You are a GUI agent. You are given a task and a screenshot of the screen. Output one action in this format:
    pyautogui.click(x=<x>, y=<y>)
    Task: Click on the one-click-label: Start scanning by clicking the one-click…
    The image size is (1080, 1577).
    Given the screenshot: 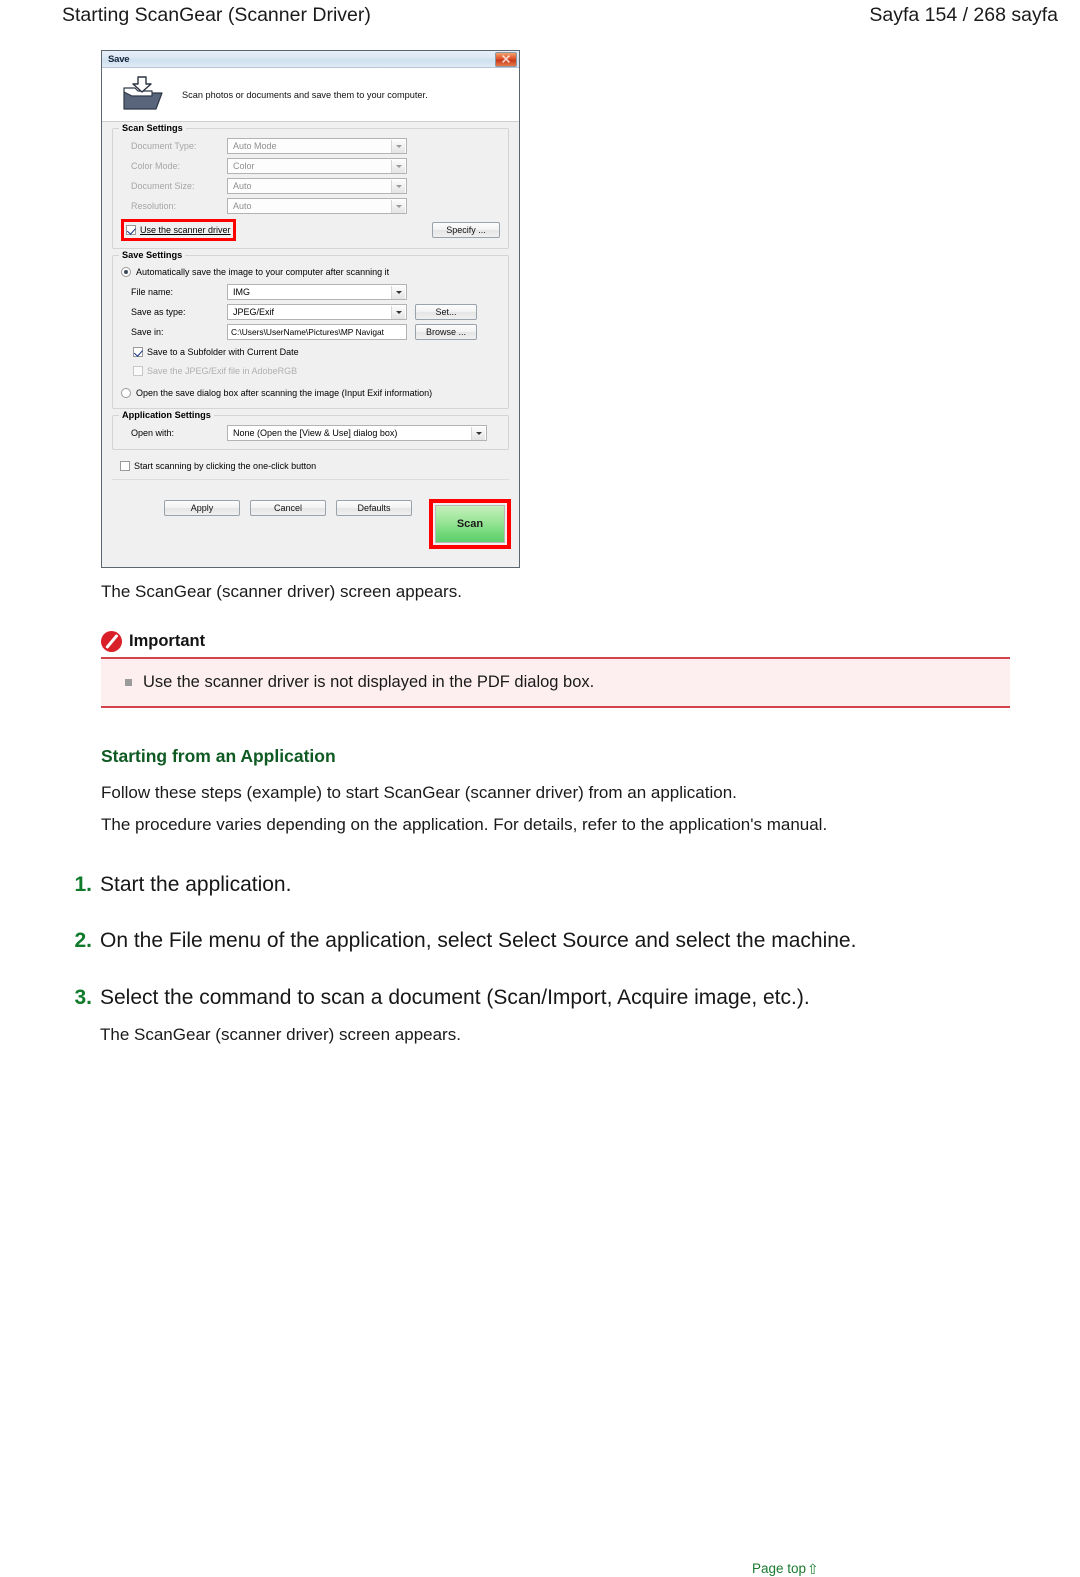 What is the action you would take?
    pyautogui.click(x=225, y=466)
    